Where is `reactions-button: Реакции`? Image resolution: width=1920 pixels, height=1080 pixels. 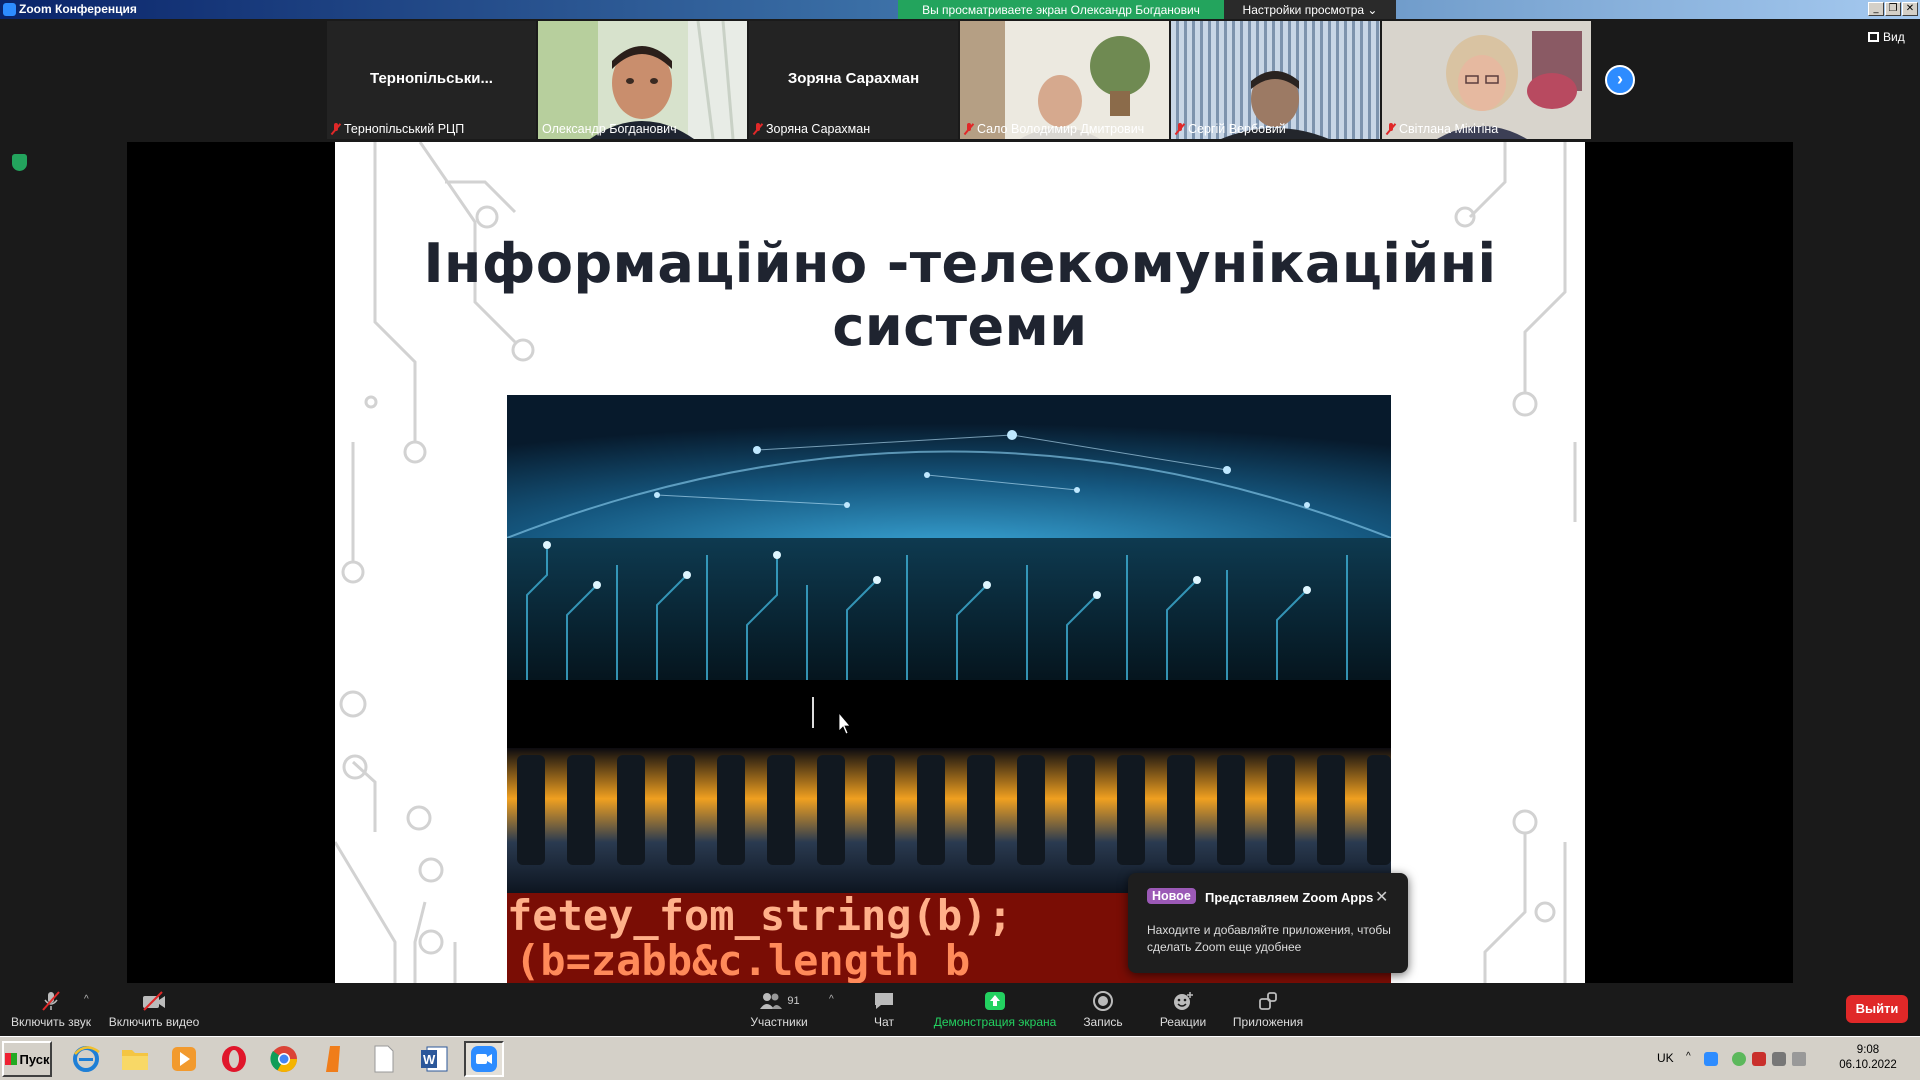 reactions-button: Реакции is located at coordinates (1183, 1009).